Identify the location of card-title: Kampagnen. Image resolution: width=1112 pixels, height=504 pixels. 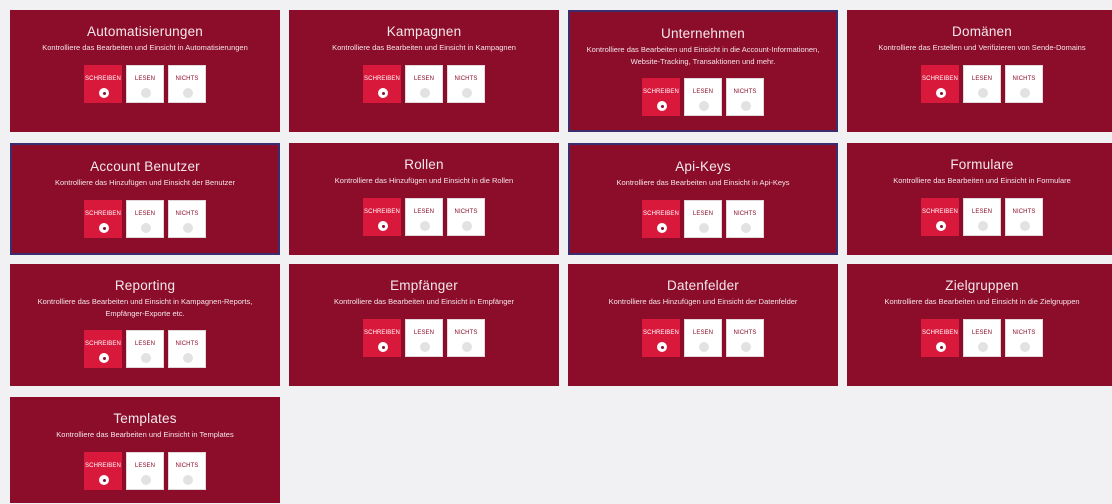
(424, 31).